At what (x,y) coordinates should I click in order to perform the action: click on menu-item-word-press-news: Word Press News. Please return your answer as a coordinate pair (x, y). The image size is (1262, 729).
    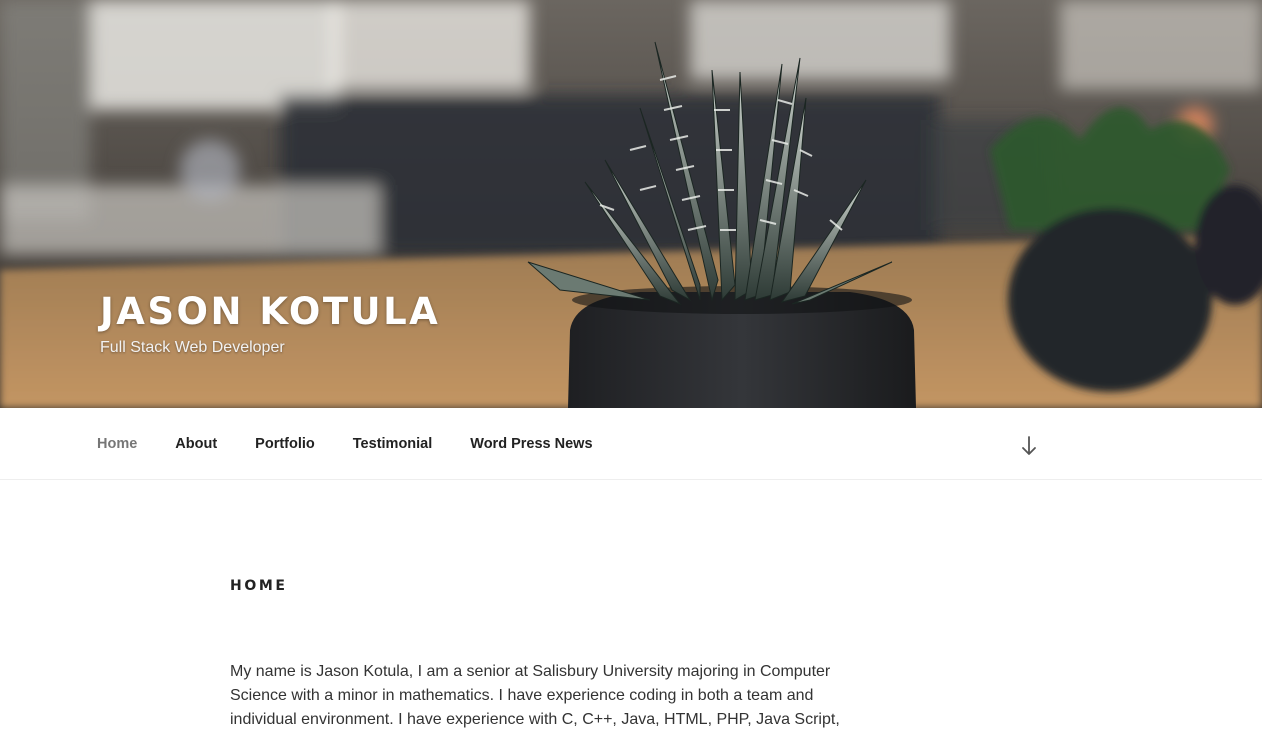
    Looking at the image, I should click on (531, 444).